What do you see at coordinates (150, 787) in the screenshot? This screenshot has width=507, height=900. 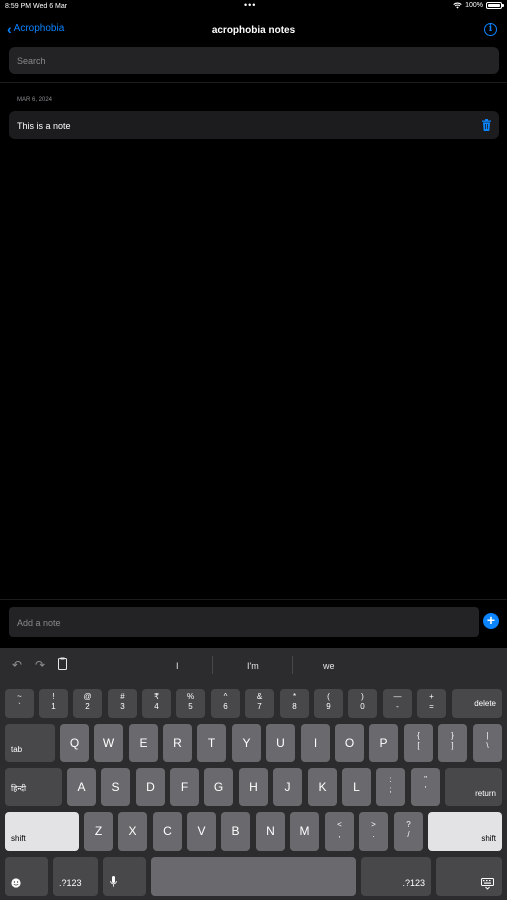 I see `key-d: D` at bounding box center [150, 787].